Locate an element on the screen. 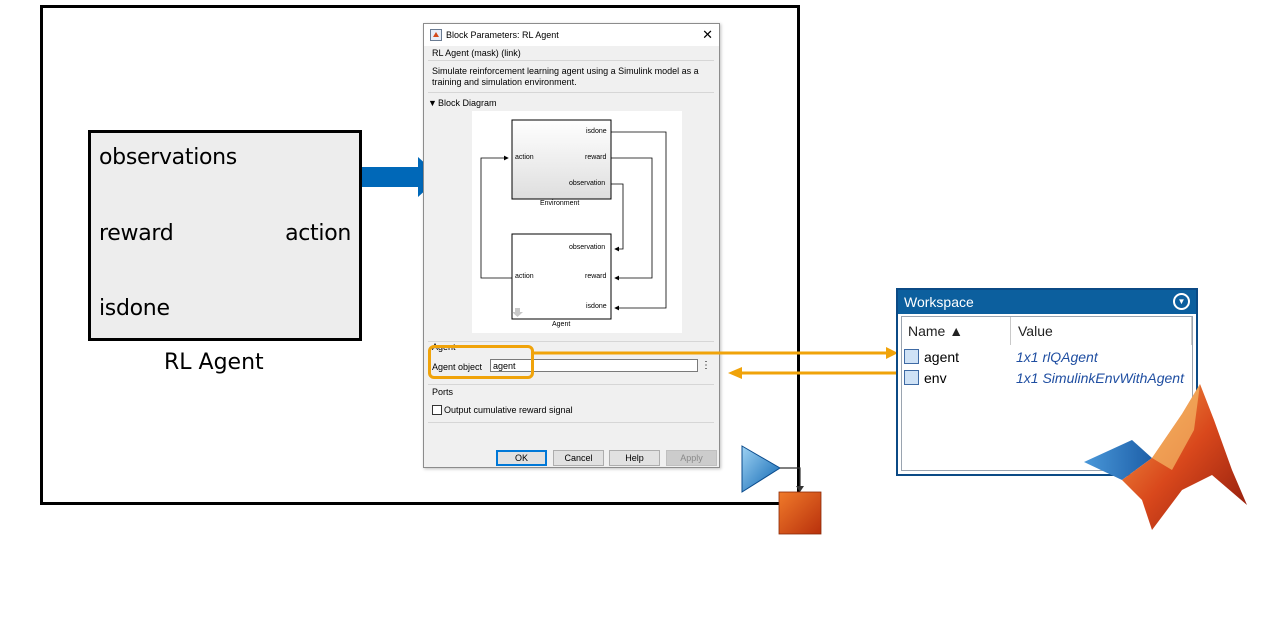 The height and width of the screenshot is (628, 1280). dialog-titlebar: Block Parameters: RL Agent ✕ is located at coordinates (571, 35).